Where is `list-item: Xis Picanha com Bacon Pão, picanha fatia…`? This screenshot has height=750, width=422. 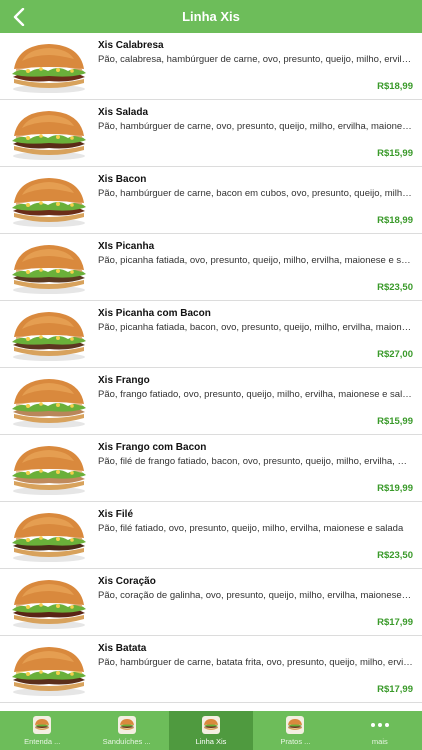 list-item: Xis Picanha com Bacon Pão, picanha fatia… is located at coordinates (211, 334).